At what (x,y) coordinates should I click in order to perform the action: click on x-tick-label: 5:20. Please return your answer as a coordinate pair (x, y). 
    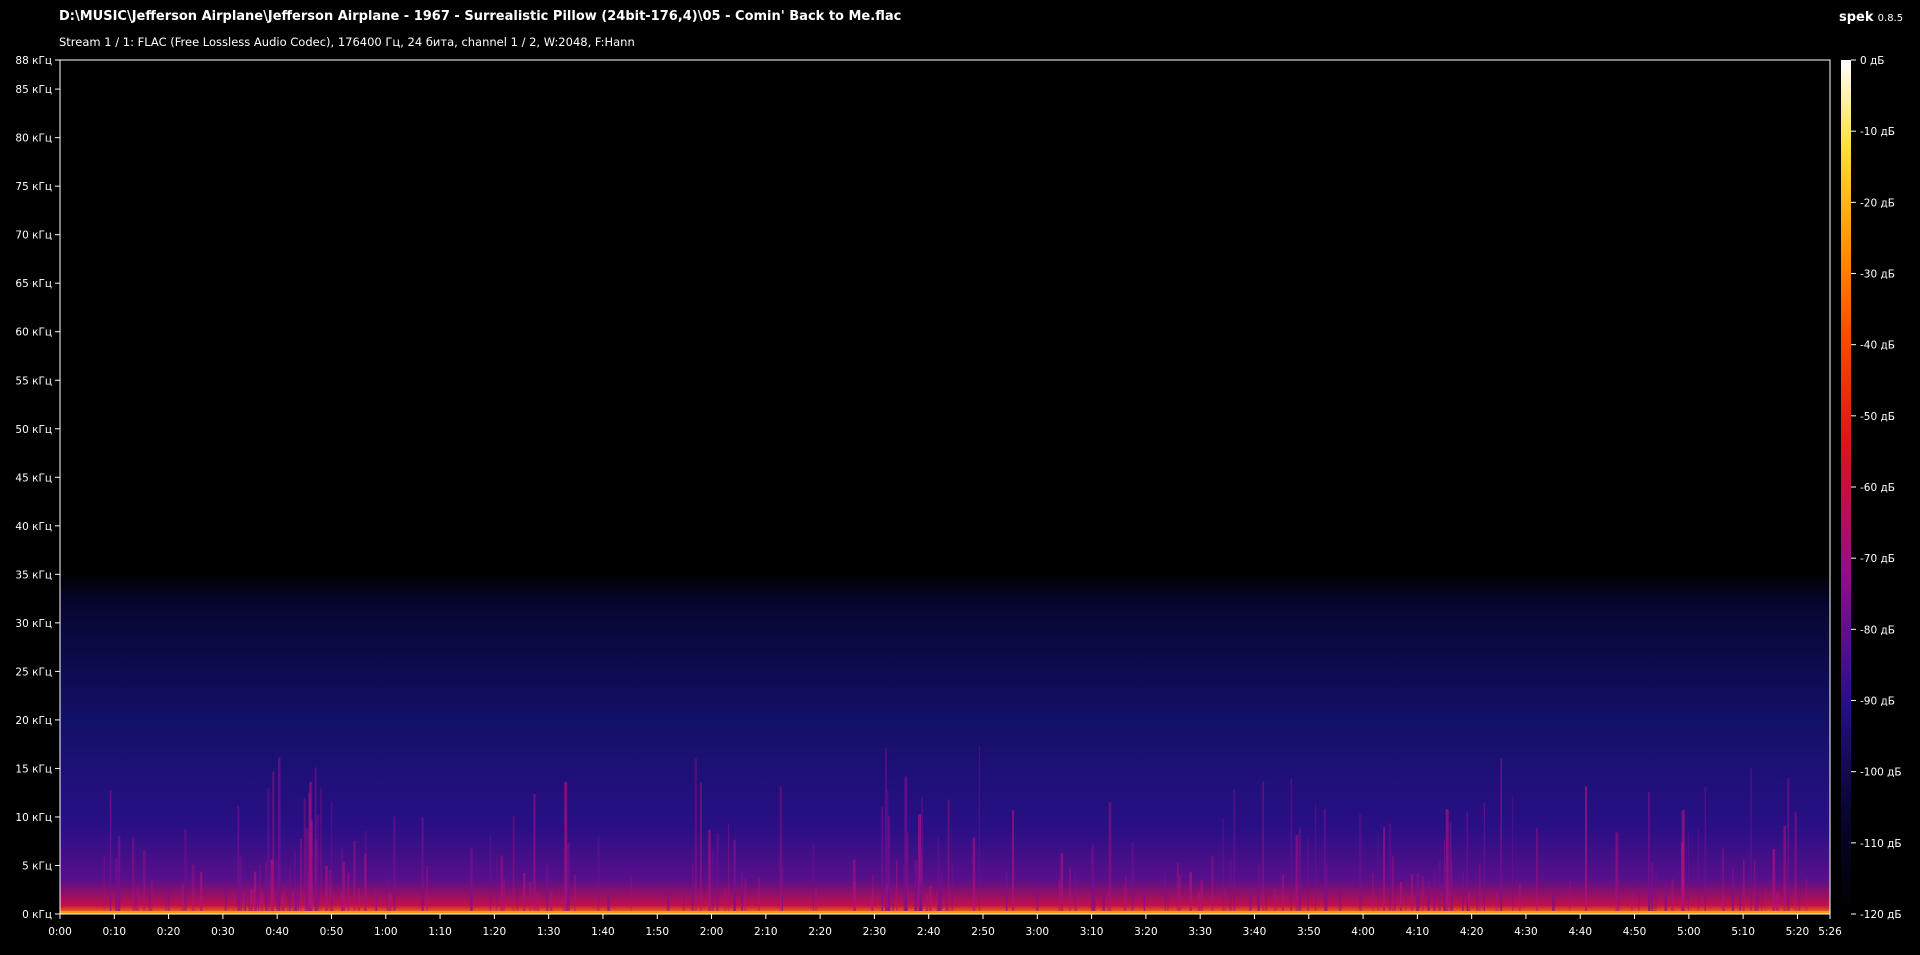
    Looking at the image, I should click on (1798, 932).